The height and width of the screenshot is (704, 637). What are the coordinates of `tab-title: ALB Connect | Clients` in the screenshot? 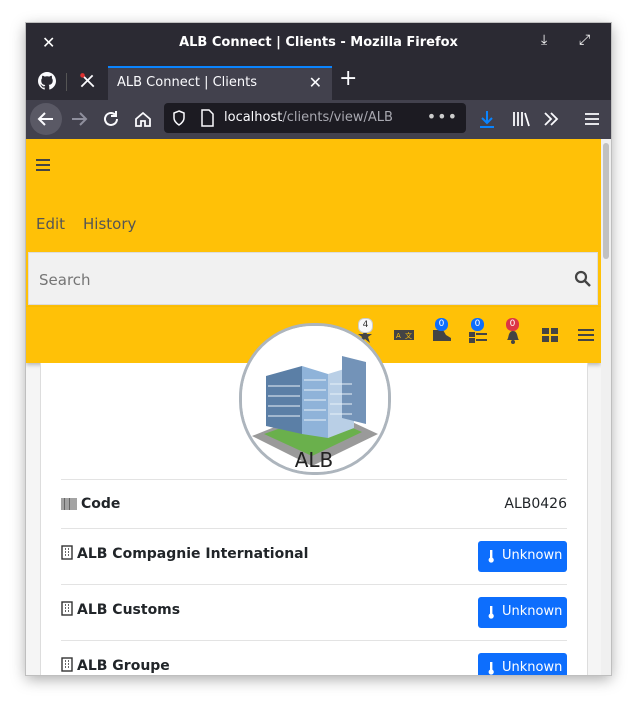 It's located at (187, 82).